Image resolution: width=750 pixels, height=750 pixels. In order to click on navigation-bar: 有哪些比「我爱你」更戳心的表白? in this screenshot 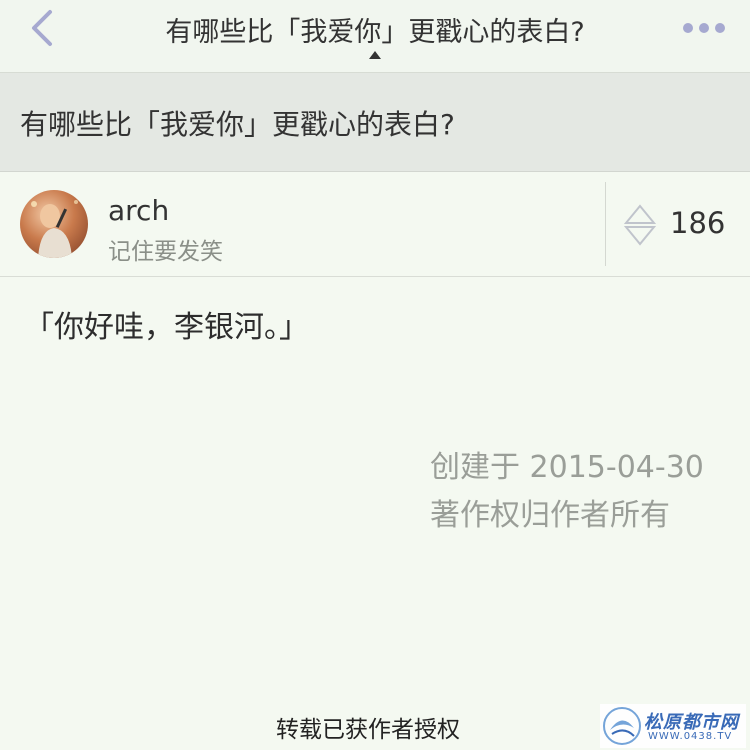, I will do `click(375, 36)`.